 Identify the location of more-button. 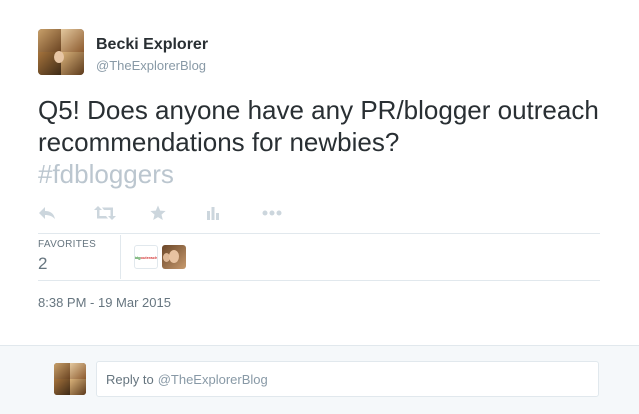
(290, 213).